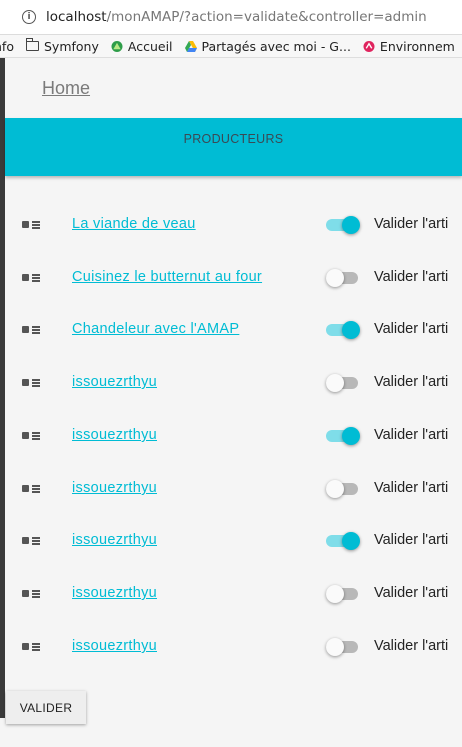 The width and height of the screenshot is (462, 747). I want to click on info-icon: i, so click(29, 17).